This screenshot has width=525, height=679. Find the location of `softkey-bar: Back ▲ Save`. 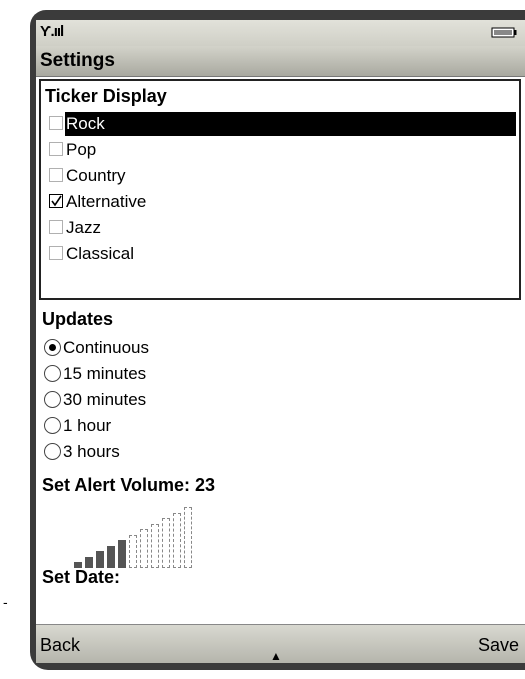

softkey-bar: Back ▲ Save is located at coordinates (280, 643).